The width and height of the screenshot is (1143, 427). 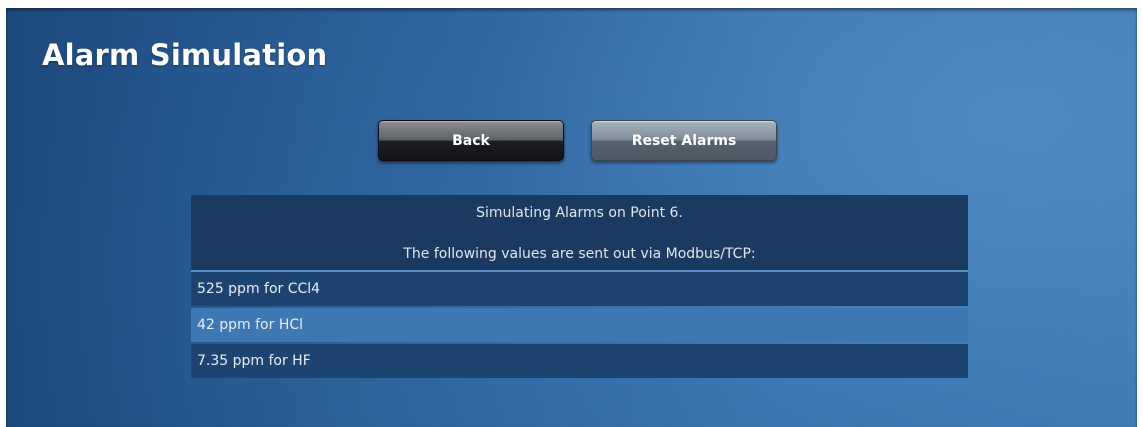 I want to click on value-row: 7.35 ppm for HF, so click(x=579, y=361).